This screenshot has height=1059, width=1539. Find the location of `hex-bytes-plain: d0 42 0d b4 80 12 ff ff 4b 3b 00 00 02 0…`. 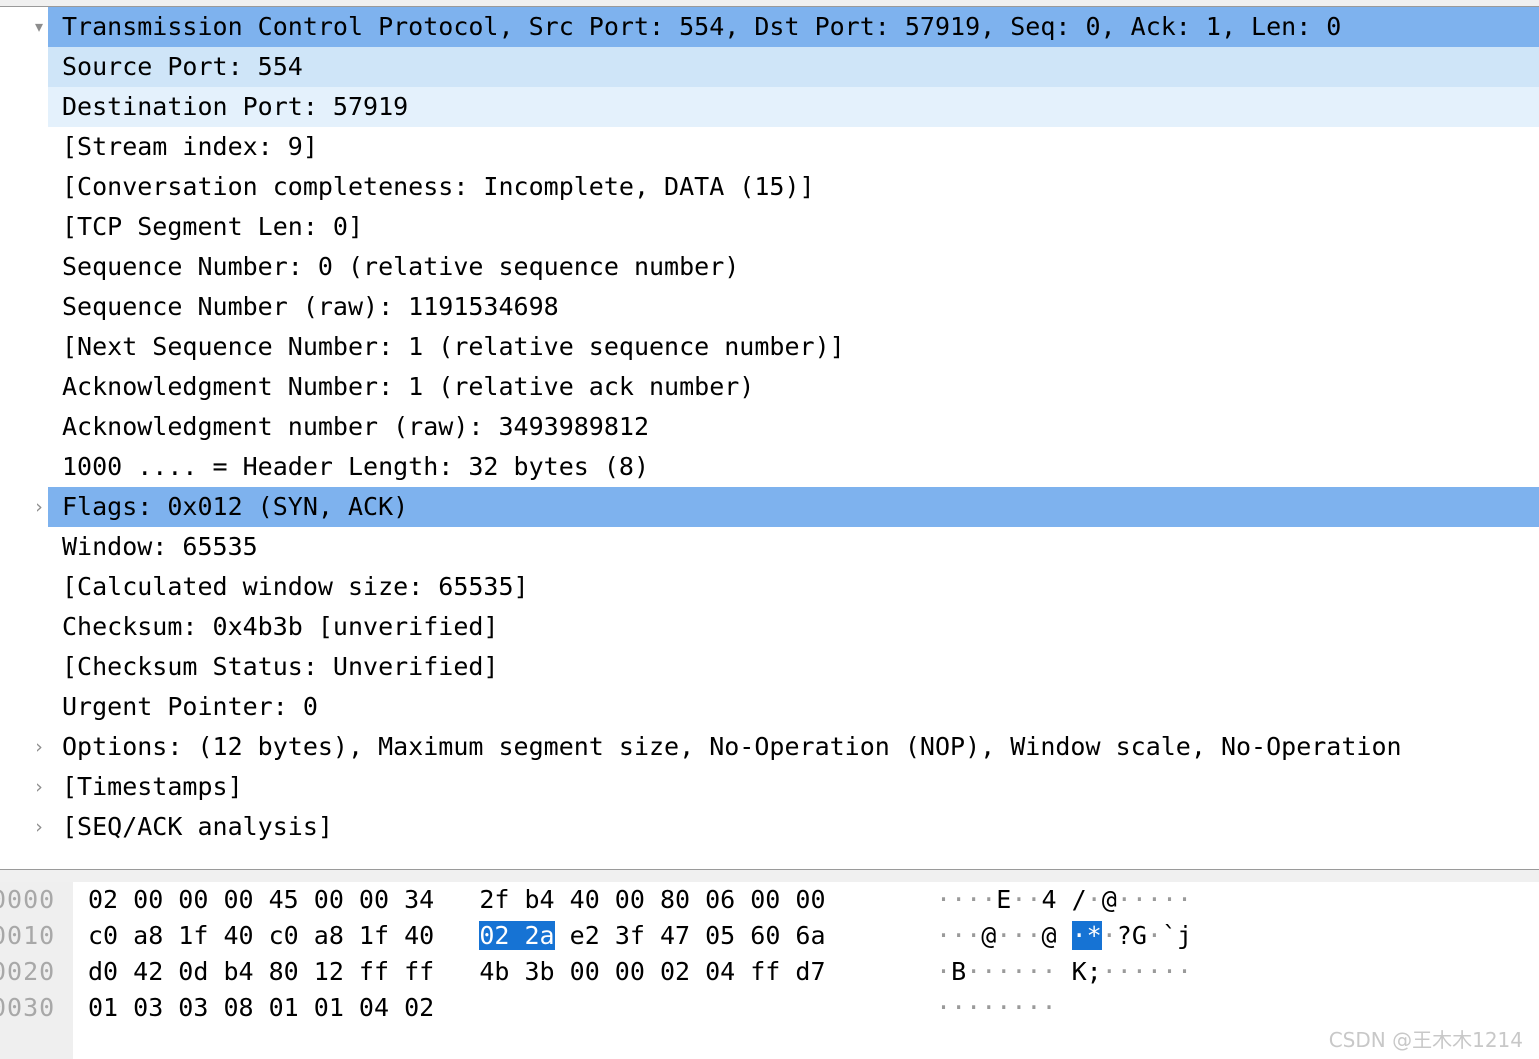

hex-bytes-plain: d0 42 0d b4 80 12 ff ff 4b 3b 00 00 02 0… is located at coordinates (457, 971).